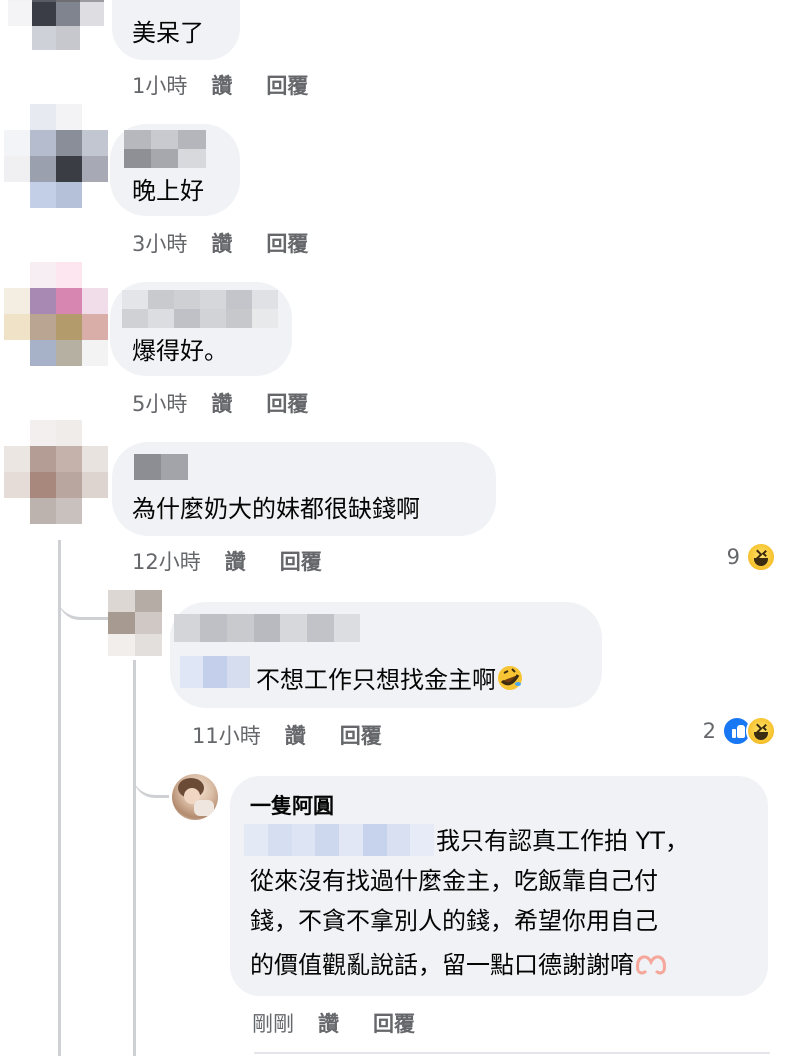  Describe the element at coordinates (276, 509) in the screenshot. I see `comment-text: 為什麼奶大的妹都很缺錢啊` at that location.